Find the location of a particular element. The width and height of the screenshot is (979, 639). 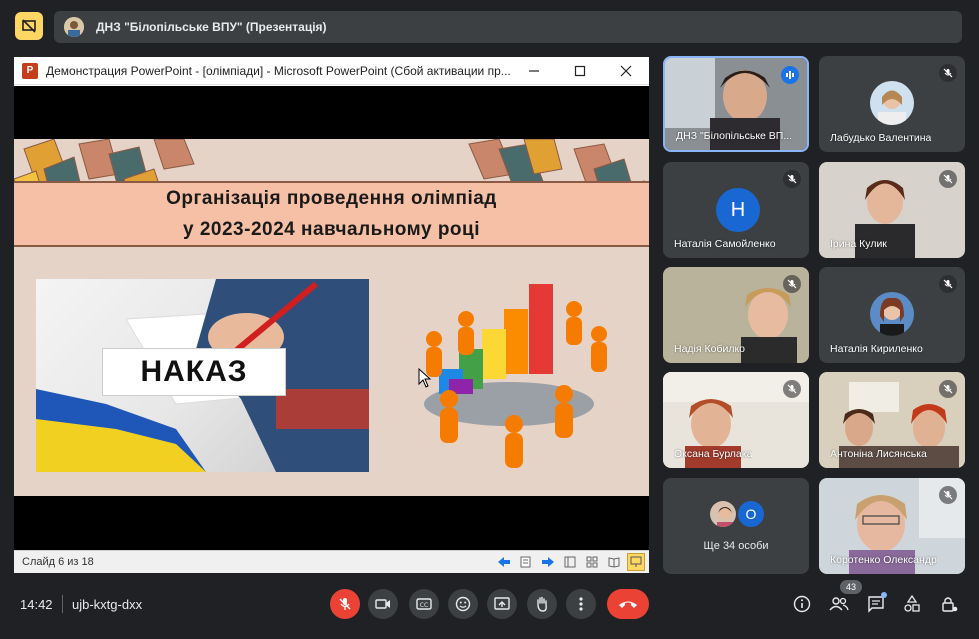

more-options-button is located at coordinates (581, 604).